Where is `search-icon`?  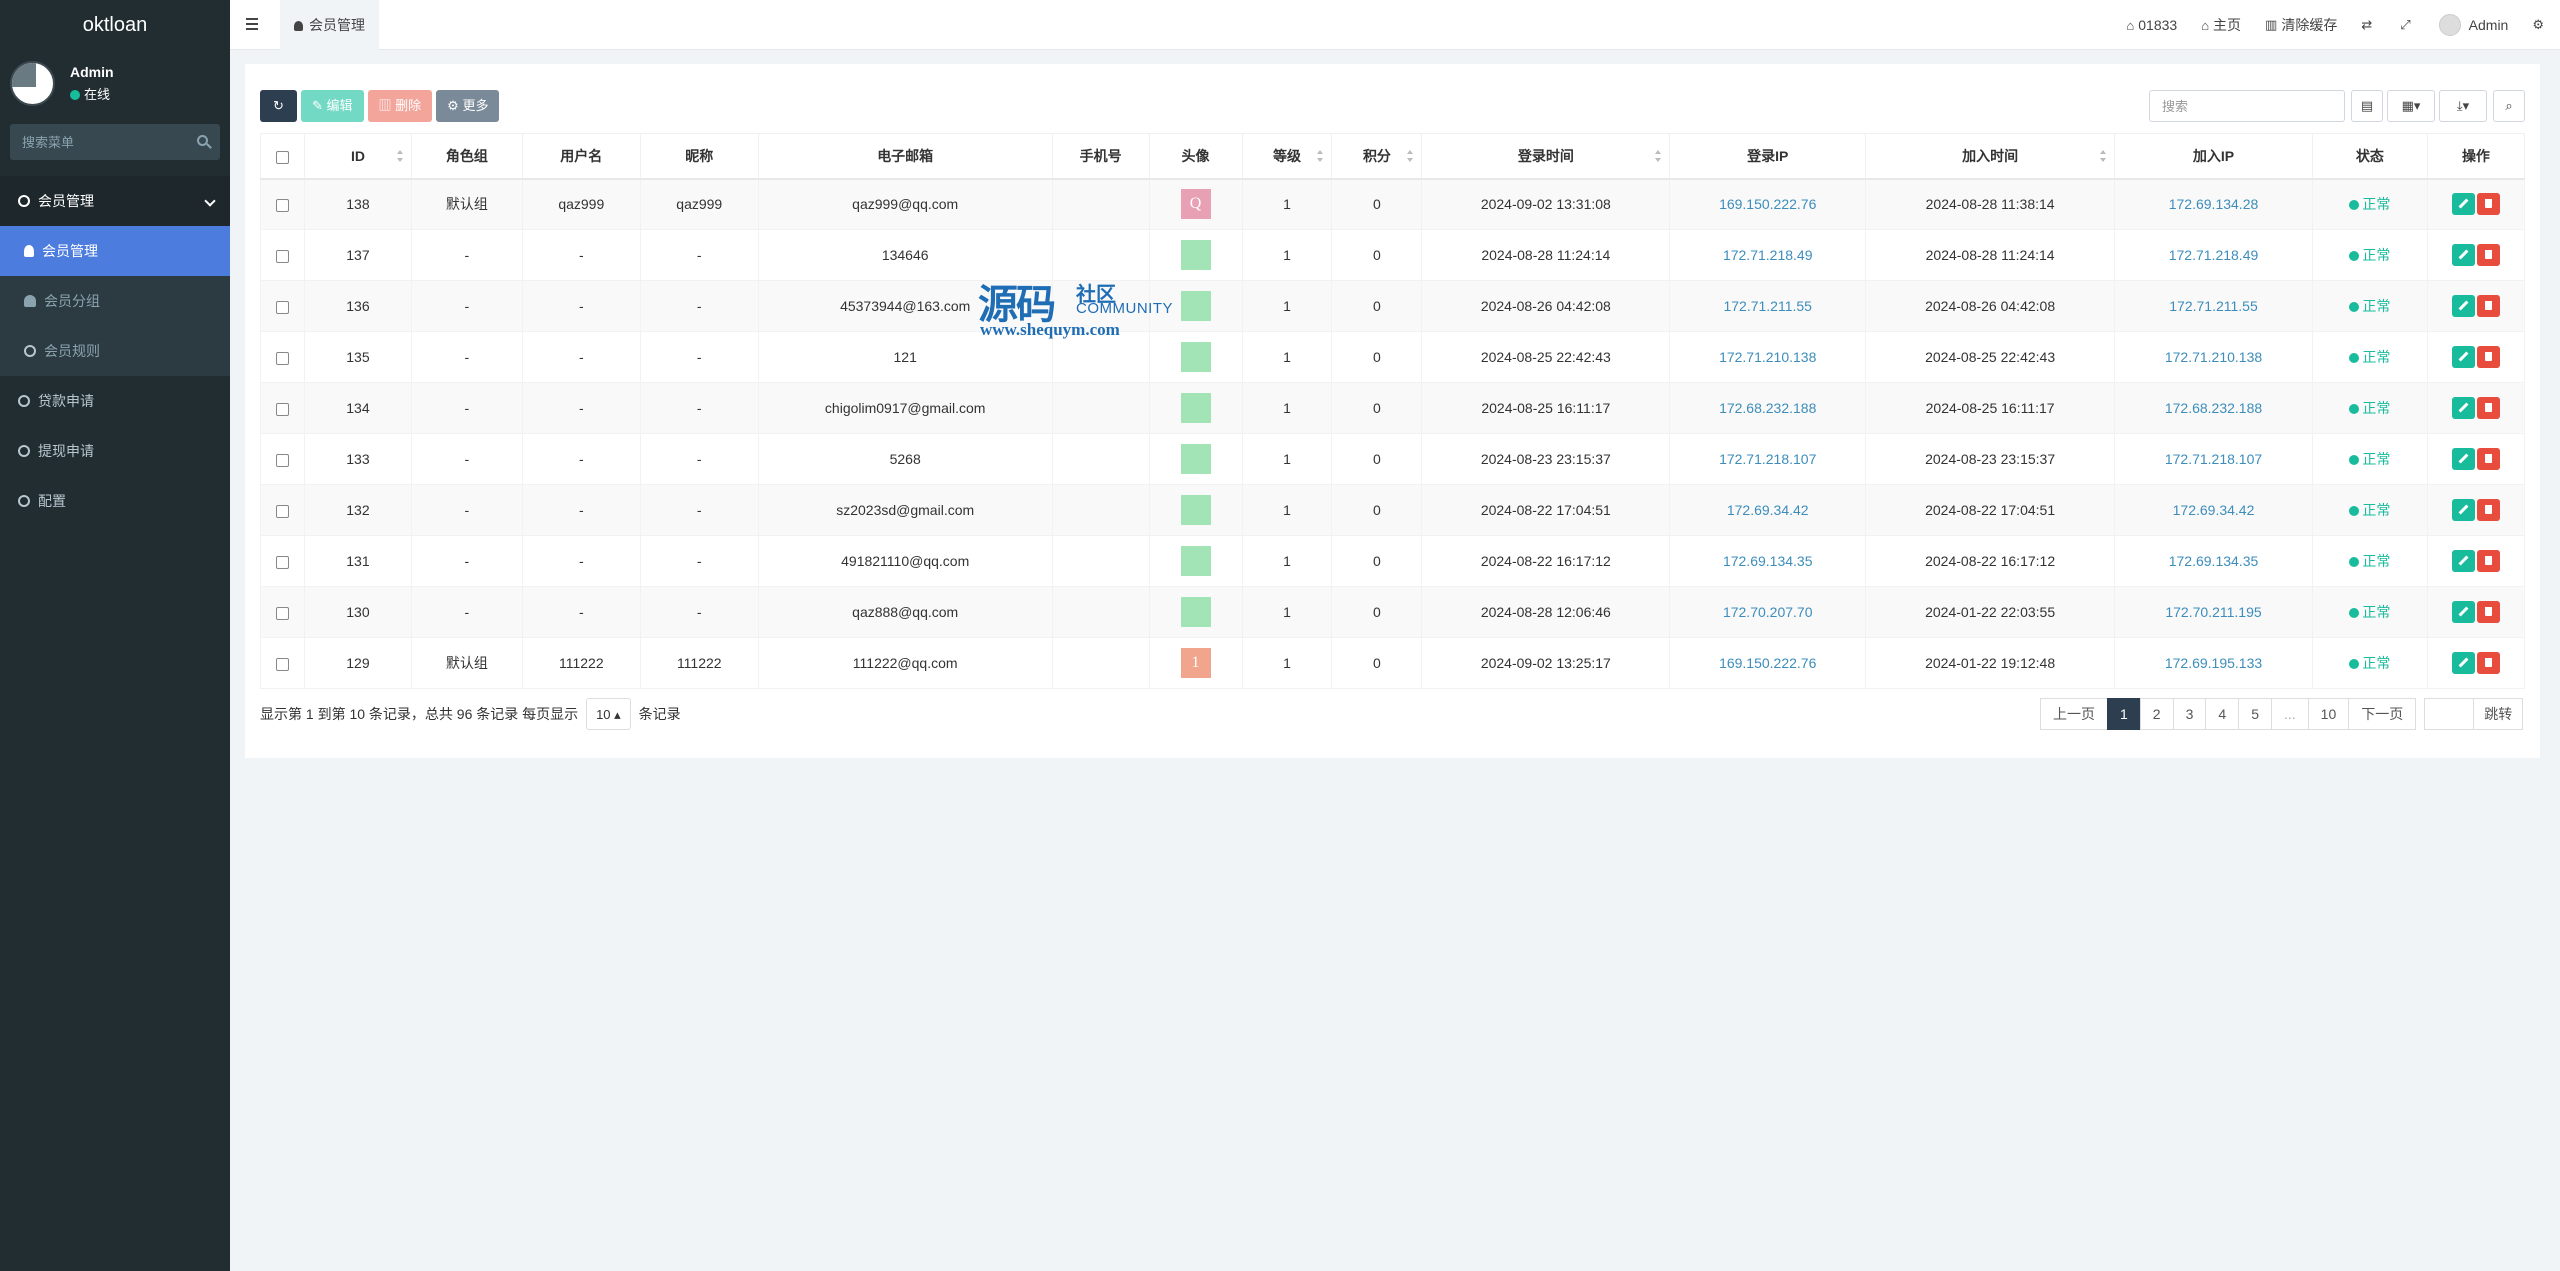
search-icon is located at coordinates (202, 140).